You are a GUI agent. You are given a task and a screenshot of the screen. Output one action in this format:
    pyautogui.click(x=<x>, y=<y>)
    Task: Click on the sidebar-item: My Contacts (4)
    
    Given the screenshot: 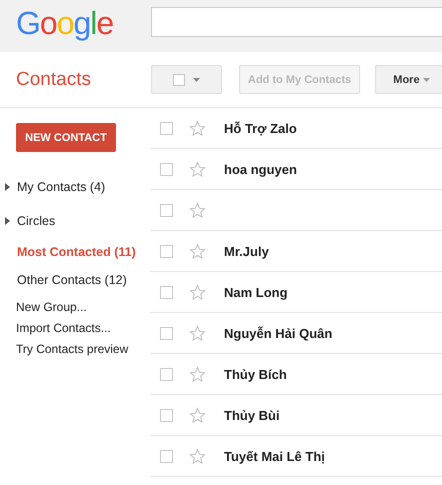 What is the action you would take?
    pyautogui.click(x=56, y=187)
    